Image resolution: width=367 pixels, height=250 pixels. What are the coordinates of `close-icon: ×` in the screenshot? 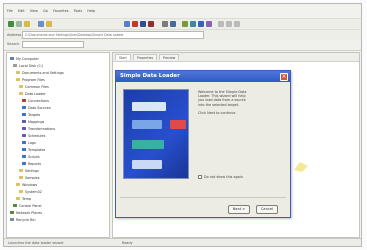 It's located at (284, 76).